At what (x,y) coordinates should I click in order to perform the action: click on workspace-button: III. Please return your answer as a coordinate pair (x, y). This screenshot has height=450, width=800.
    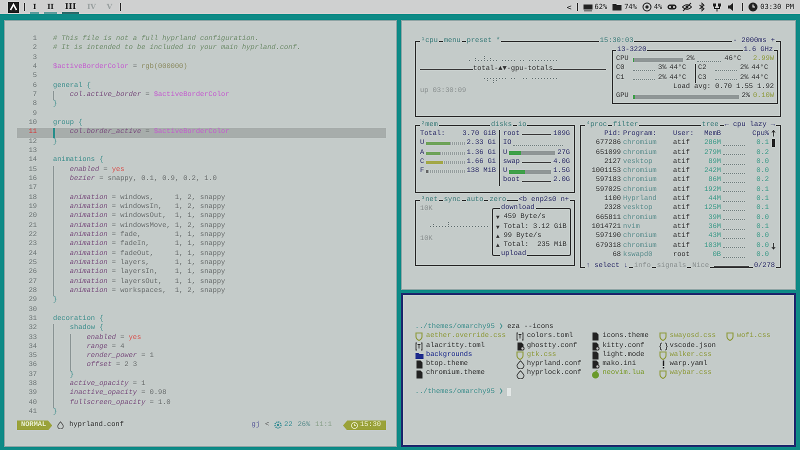
    Looking at the image, I should click on (71, 7).